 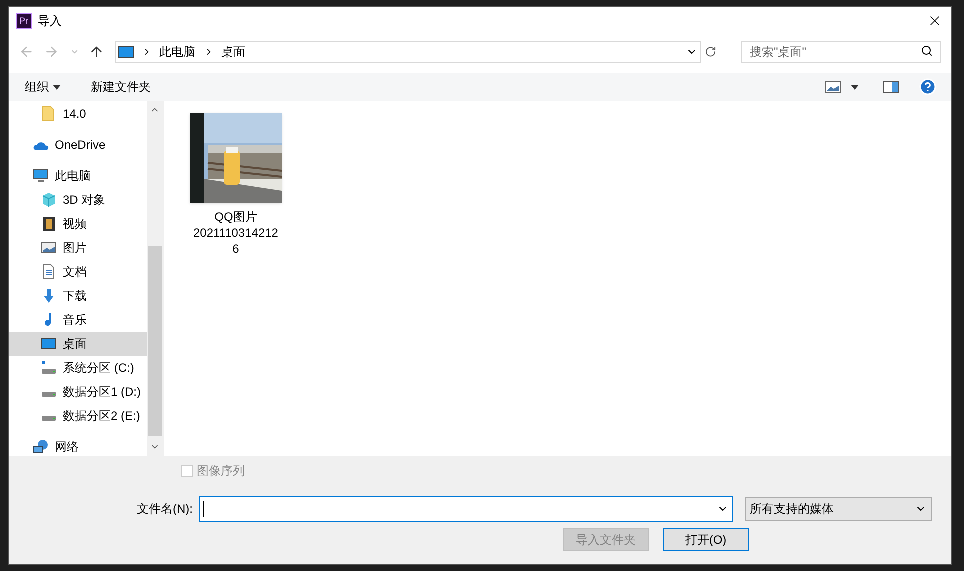 What do you see at coordinates (41, 447) in the screenshot?
I see `network-icon` at bounding box center [41, 447].